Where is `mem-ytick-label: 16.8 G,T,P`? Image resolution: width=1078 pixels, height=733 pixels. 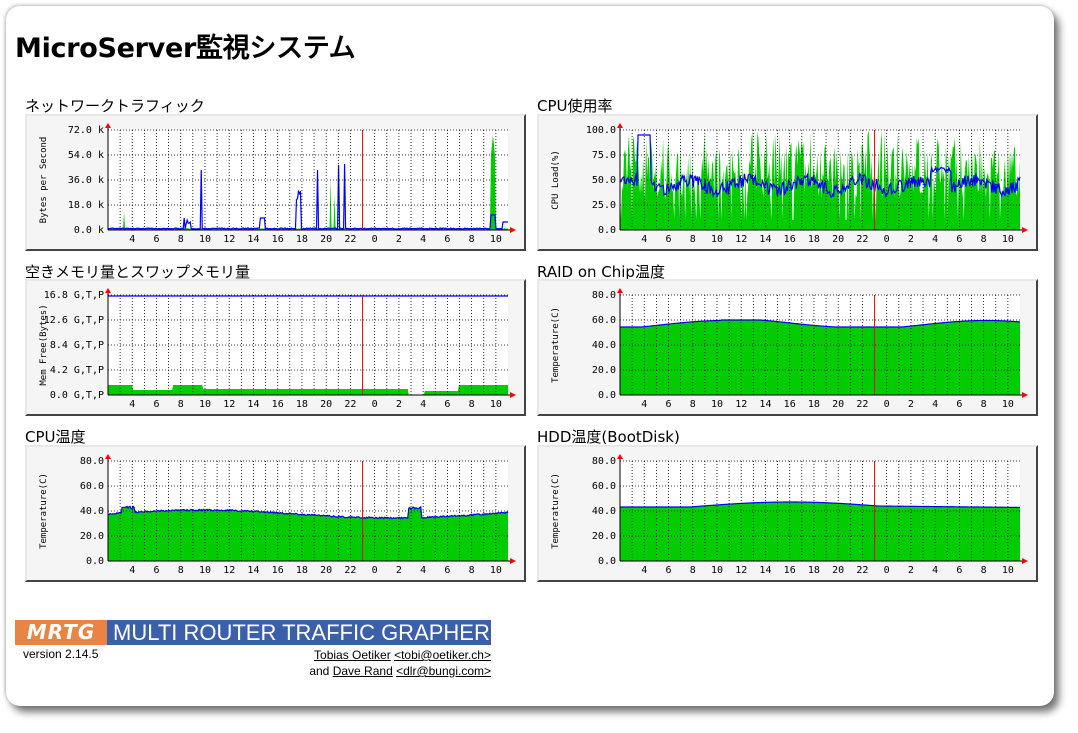
mem-ytick-label: 16.8 G,T,P is located at coordinates (74, 295).